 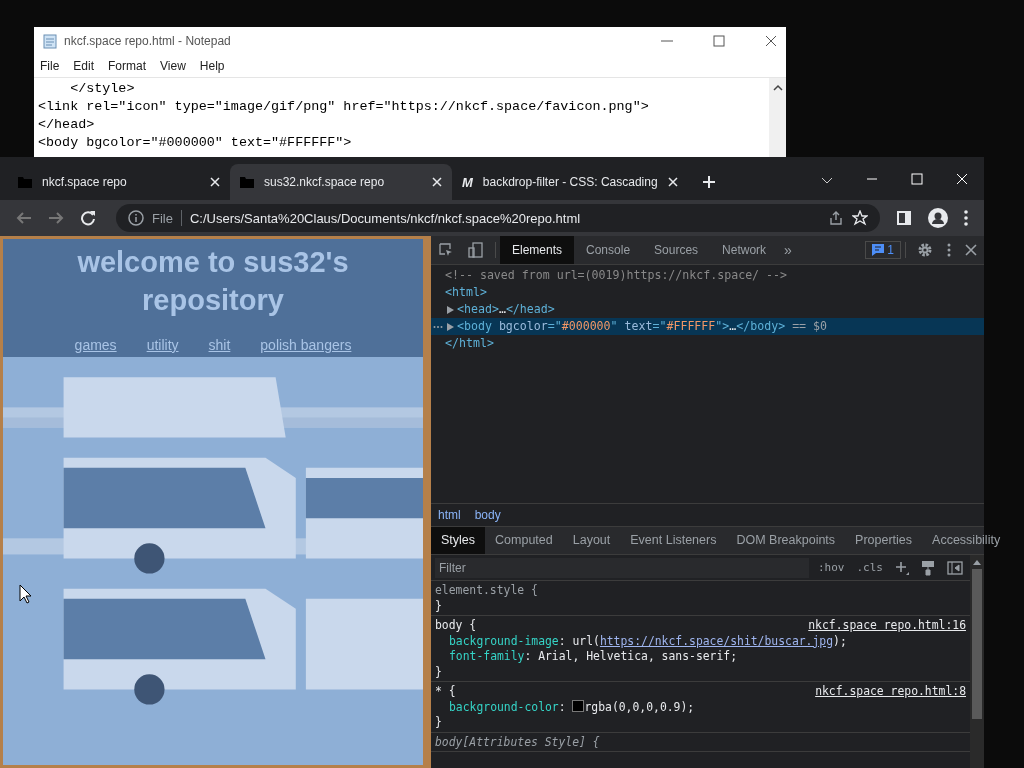 I want to click on css-selector: element.style {, so click(x=486, y=591).